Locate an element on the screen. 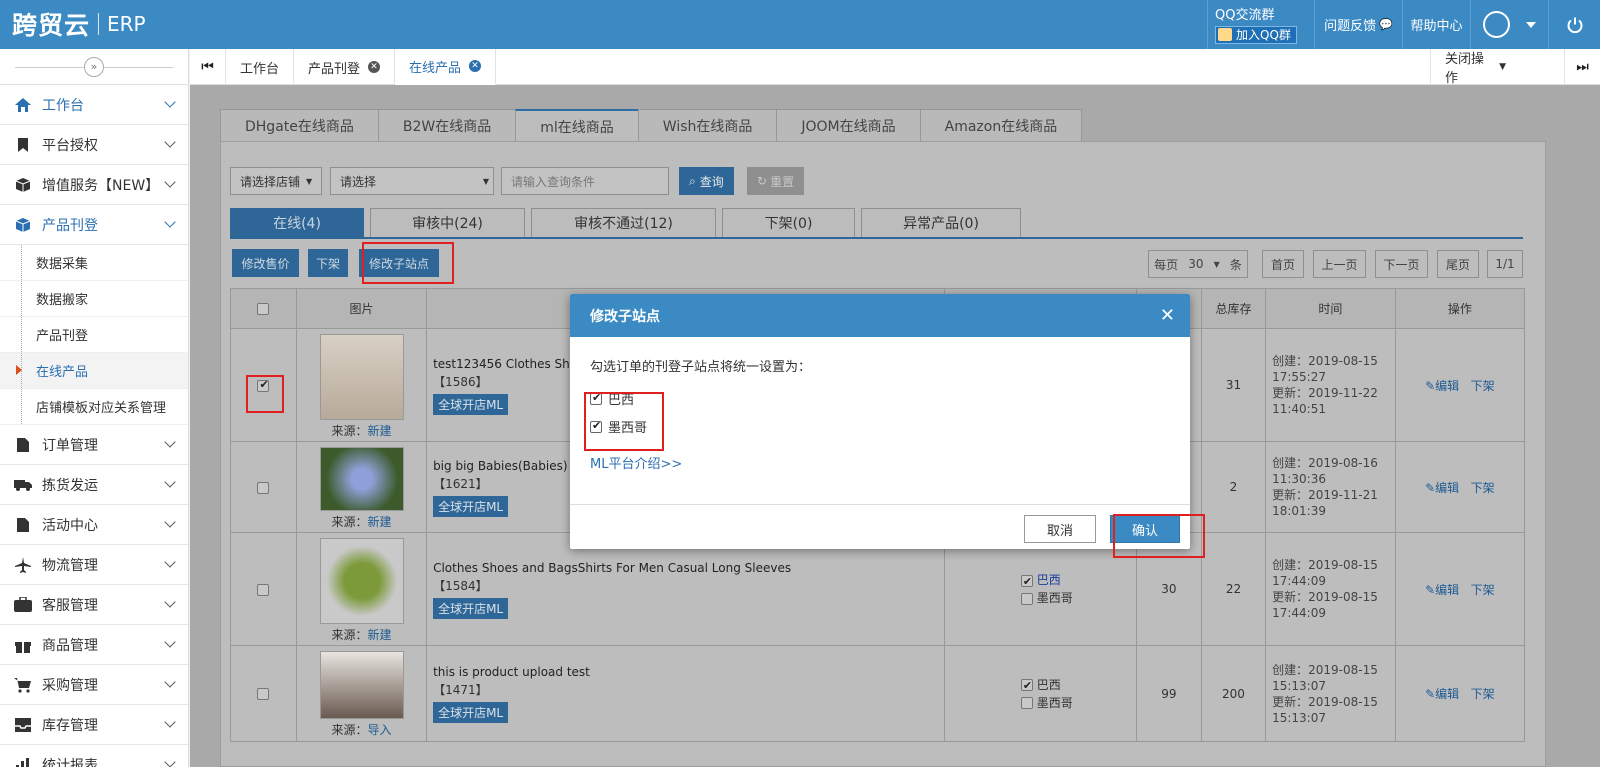  logo-erp: ERP is located at coordinates (126, 24).